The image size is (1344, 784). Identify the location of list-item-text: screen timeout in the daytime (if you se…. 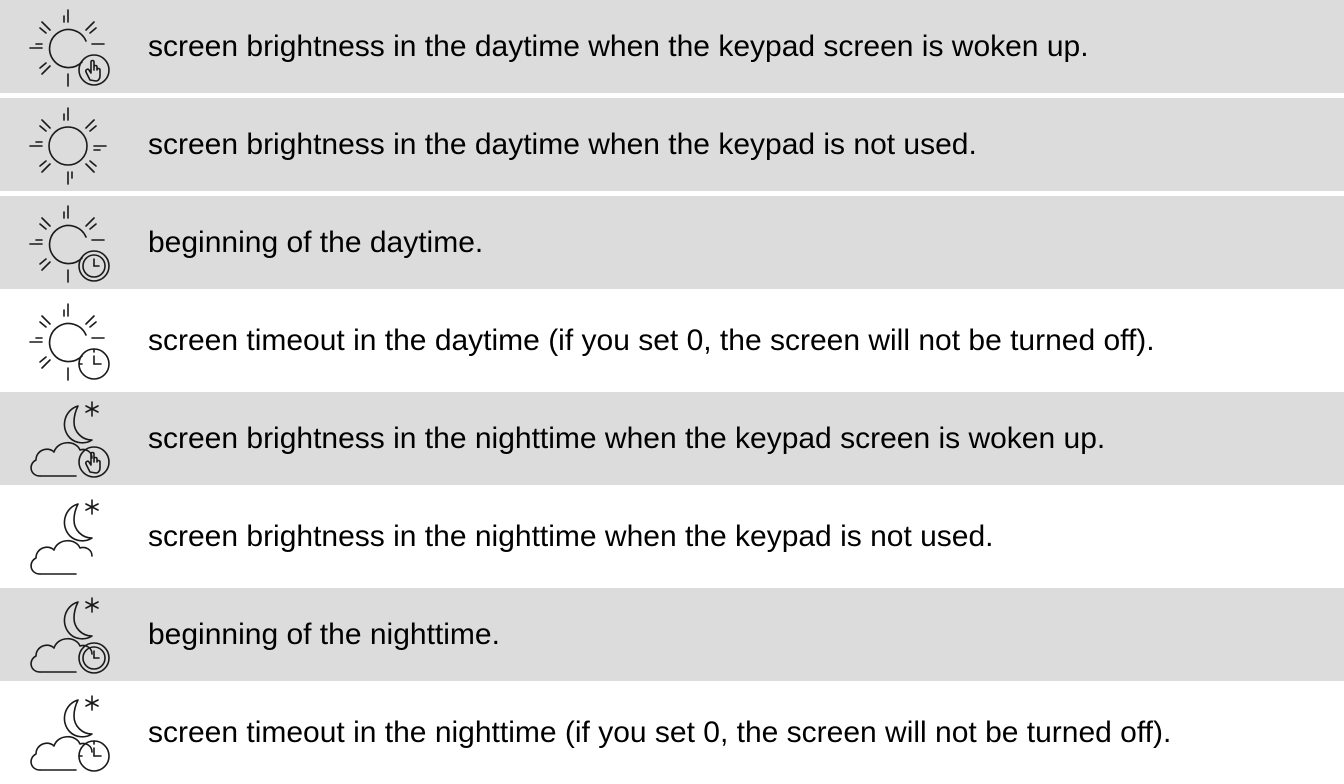
(651, 340).